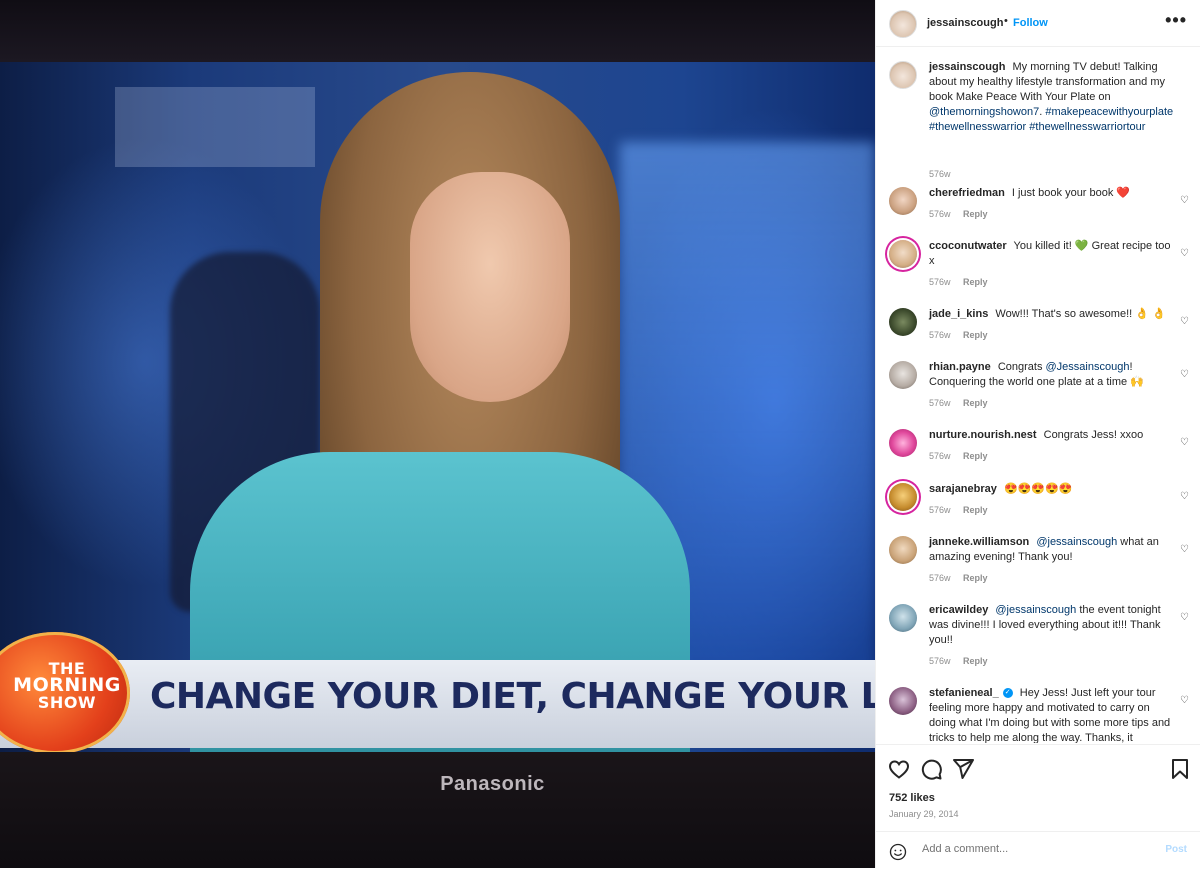 The image size is (1200, 870). Describe the element at coordinates (490, 287) in the screenshot. I see `presenter-face` at that location.